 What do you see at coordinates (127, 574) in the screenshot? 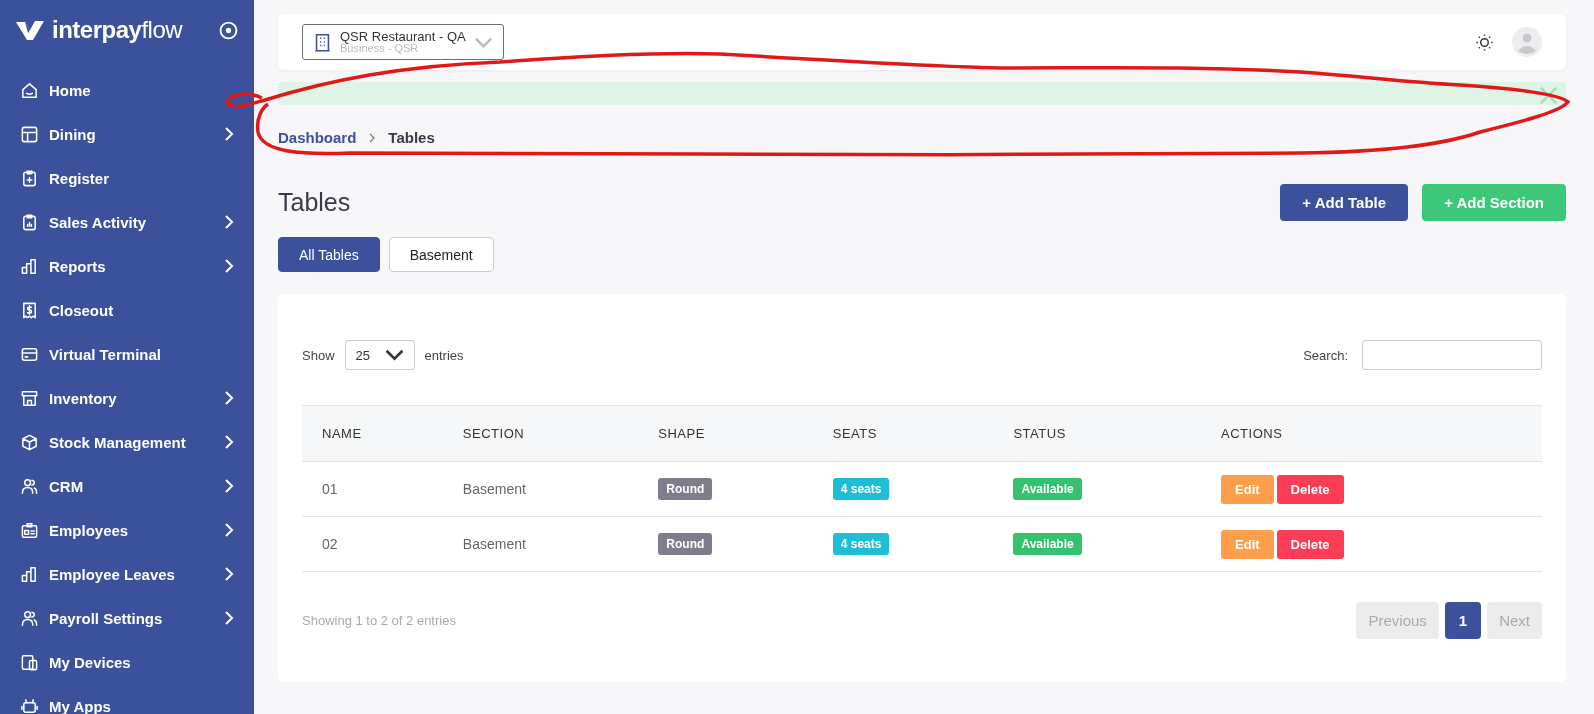
I see `sidebar-item: Employee Leaves` at bounding box center [127, 574].